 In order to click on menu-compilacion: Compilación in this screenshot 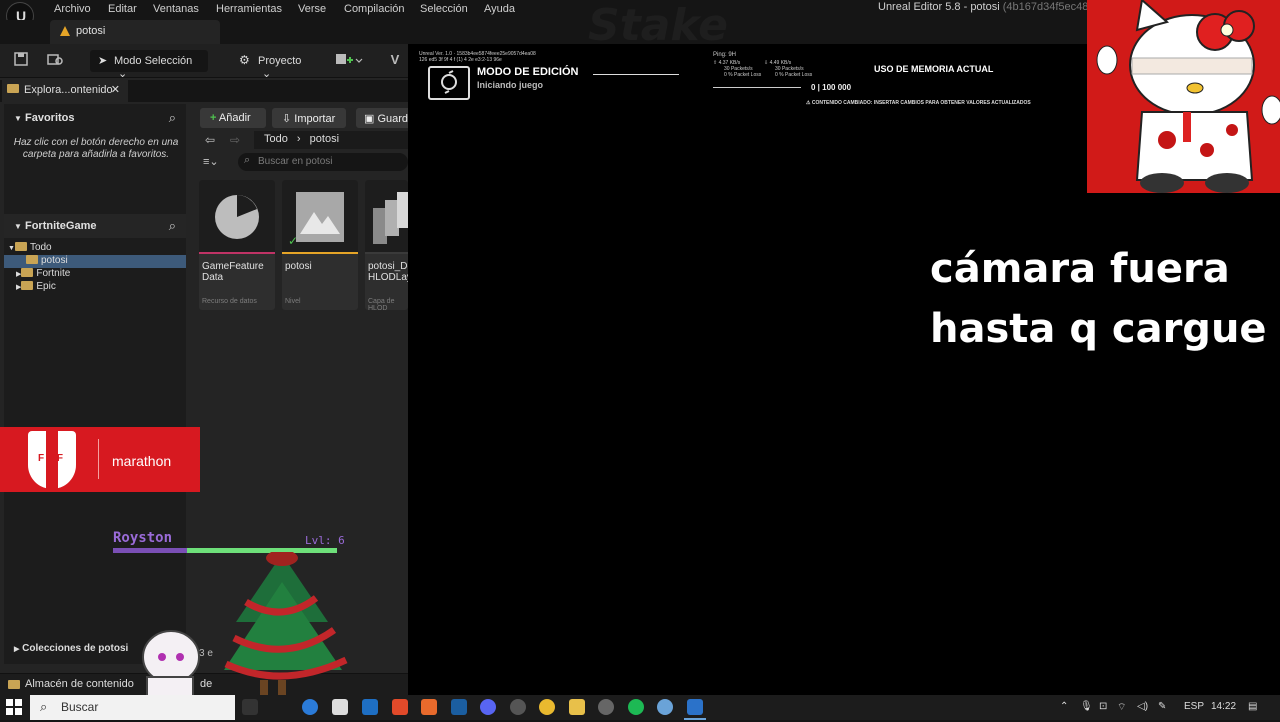, I will do `click(374, 9)`.